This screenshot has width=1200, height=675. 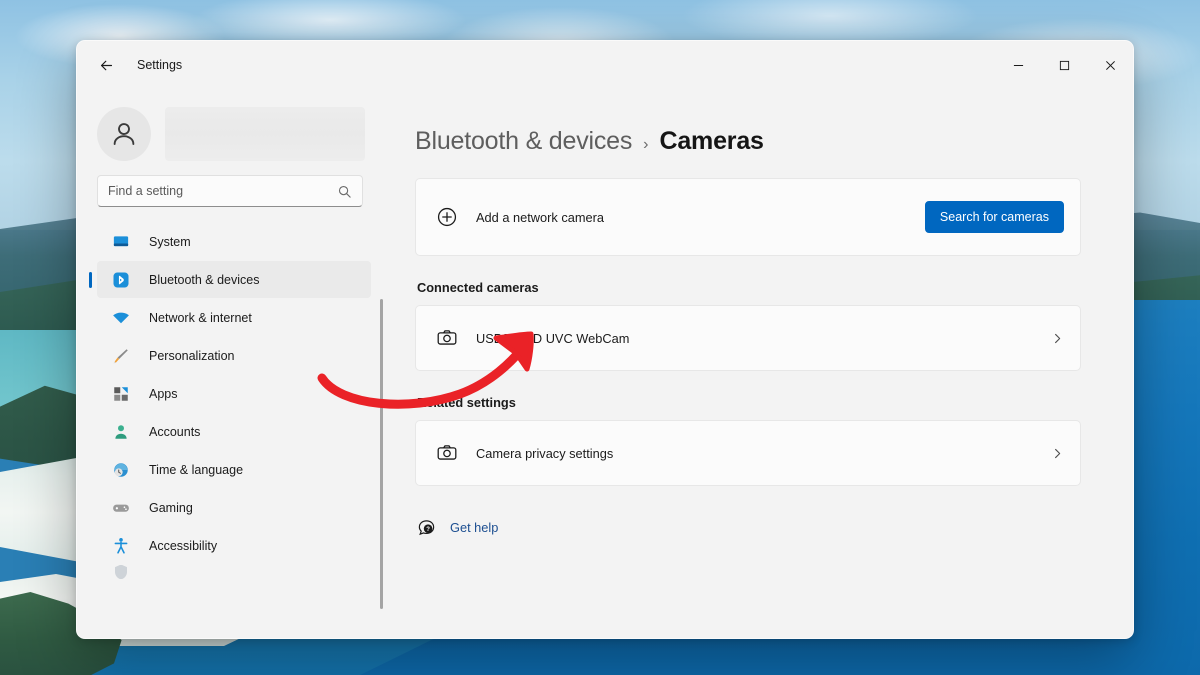 I want to click on bluetooth-icon, so click(x=121, y=280).